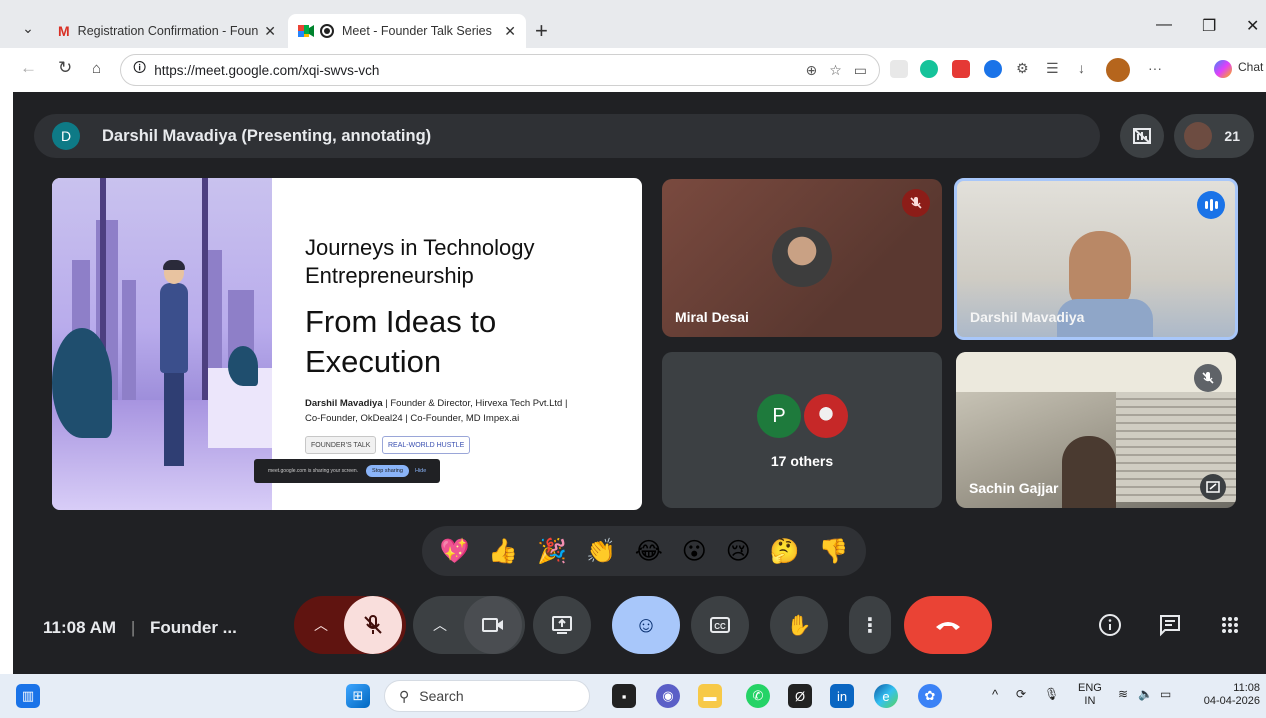  What do you see at coordinates (712, 317) in the screenshot?
I see `participant-name: Miral Desai` at bounding box center [712, 317].